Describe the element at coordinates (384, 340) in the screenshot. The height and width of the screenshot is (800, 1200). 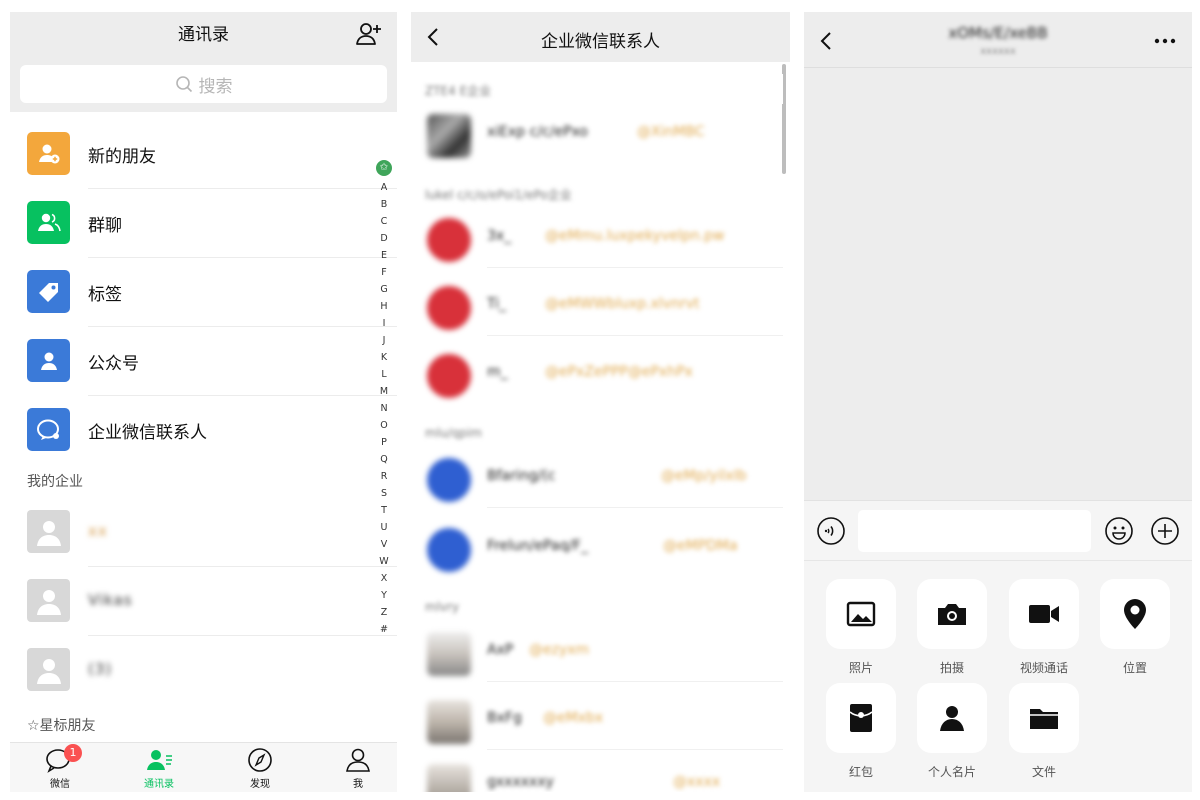
I see `alphabet-letter: J` at that location.